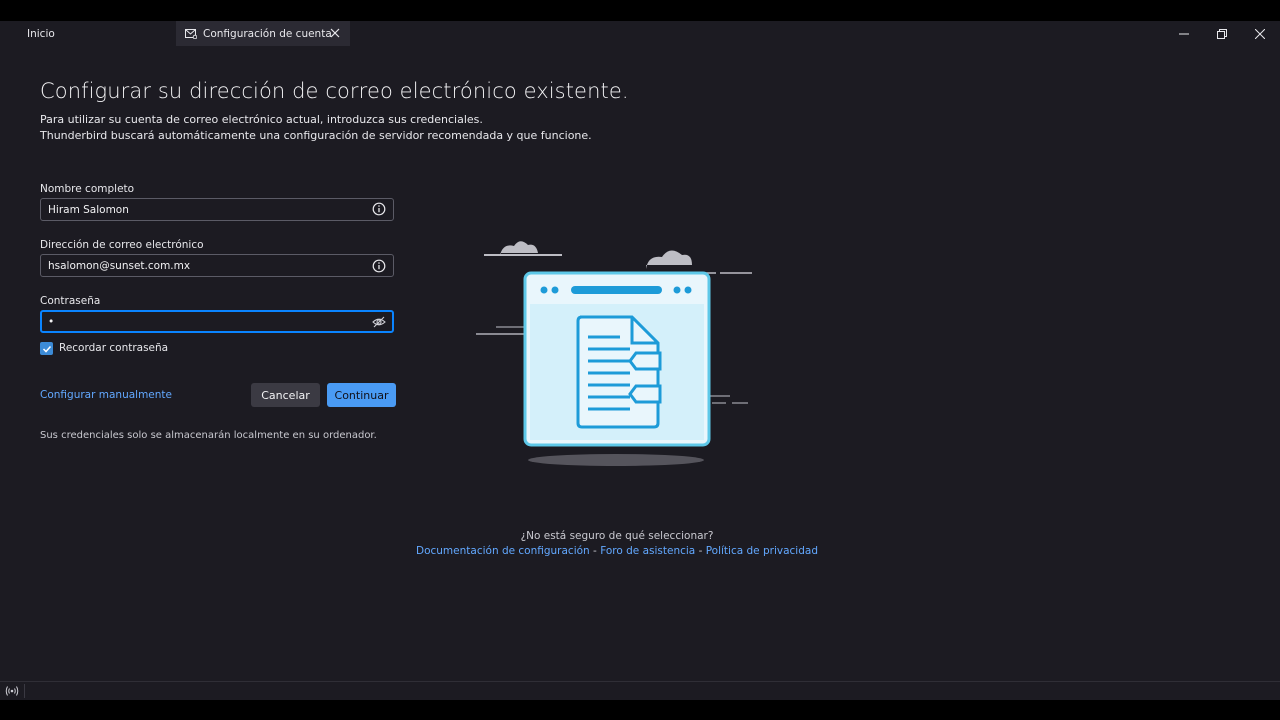  I want to click on bottom-black-bar, so click(640, 710).